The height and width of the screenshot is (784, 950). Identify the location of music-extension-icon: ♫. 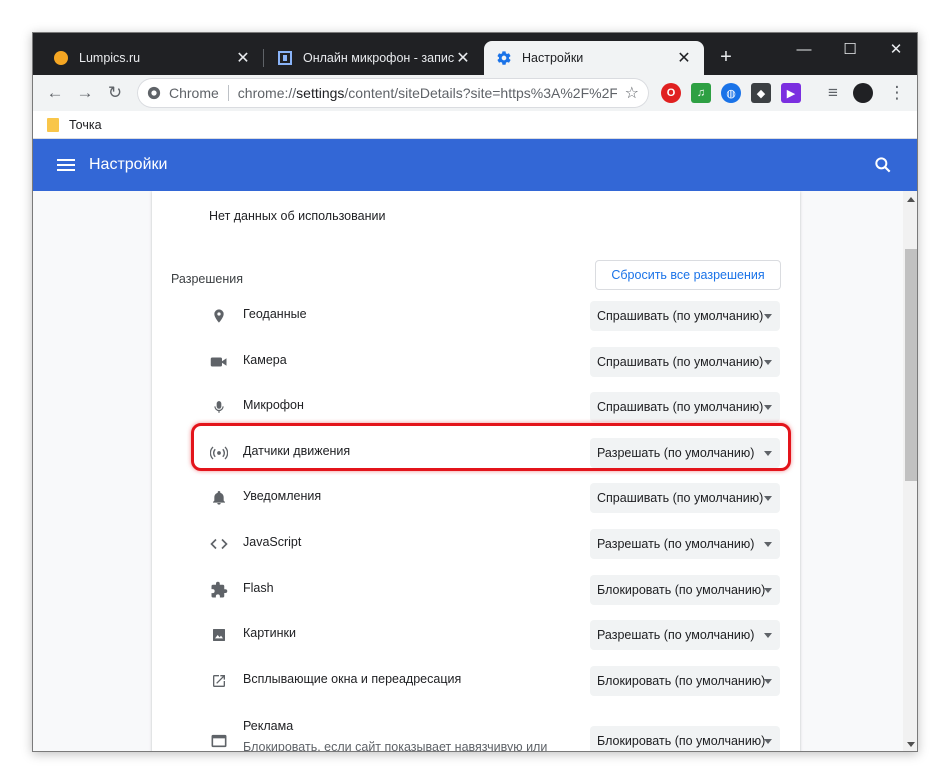
(701, 93).